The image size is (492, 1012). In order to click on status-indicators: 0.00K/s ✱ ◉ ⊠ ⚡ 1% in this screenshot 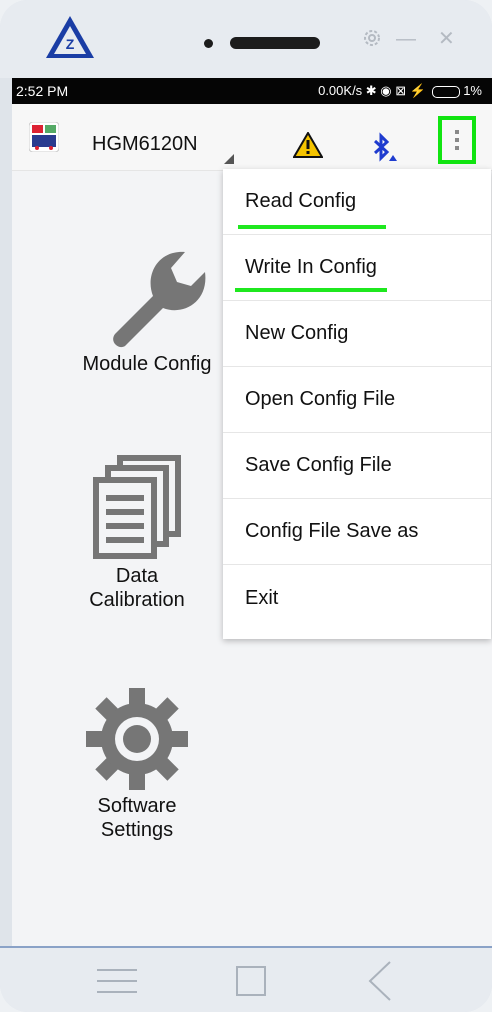, I will do `click(400, 91)`.